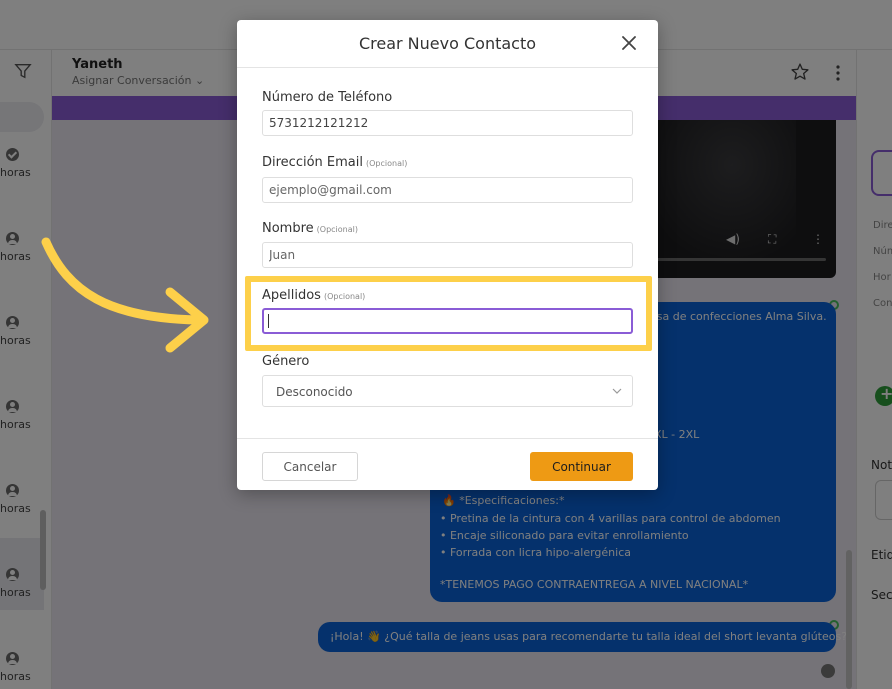 This screenshot has height=689, width=892. What do you see at coordinates (314, 295) in the screenshot?
I see `last-name-label: Apellidos (Opcional)` at bounding box center [314, 295].